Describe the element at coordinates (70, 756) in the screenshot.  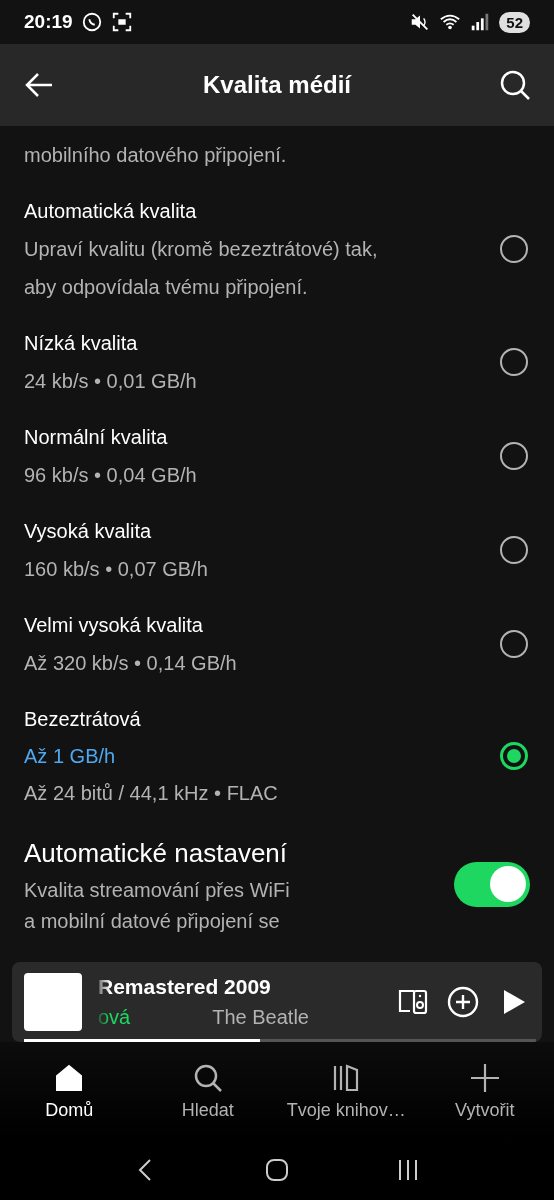
I see `option-highlight: Až 1 GB/h` at that location.